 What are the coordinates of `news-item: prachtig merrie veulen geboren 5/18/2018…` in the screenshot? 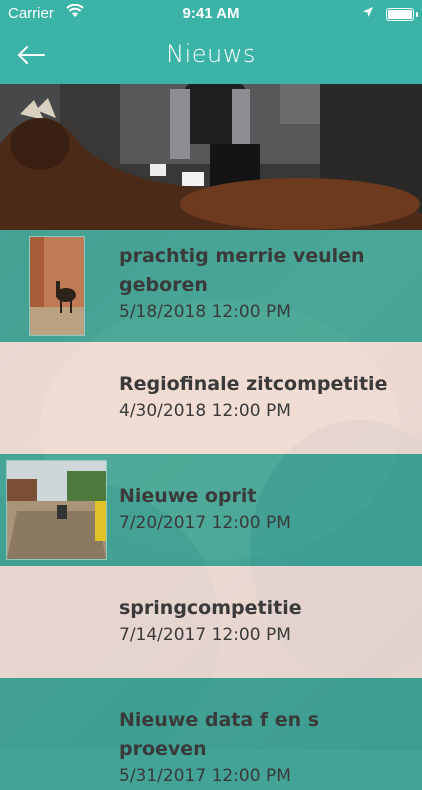 It's located at (211, 286).